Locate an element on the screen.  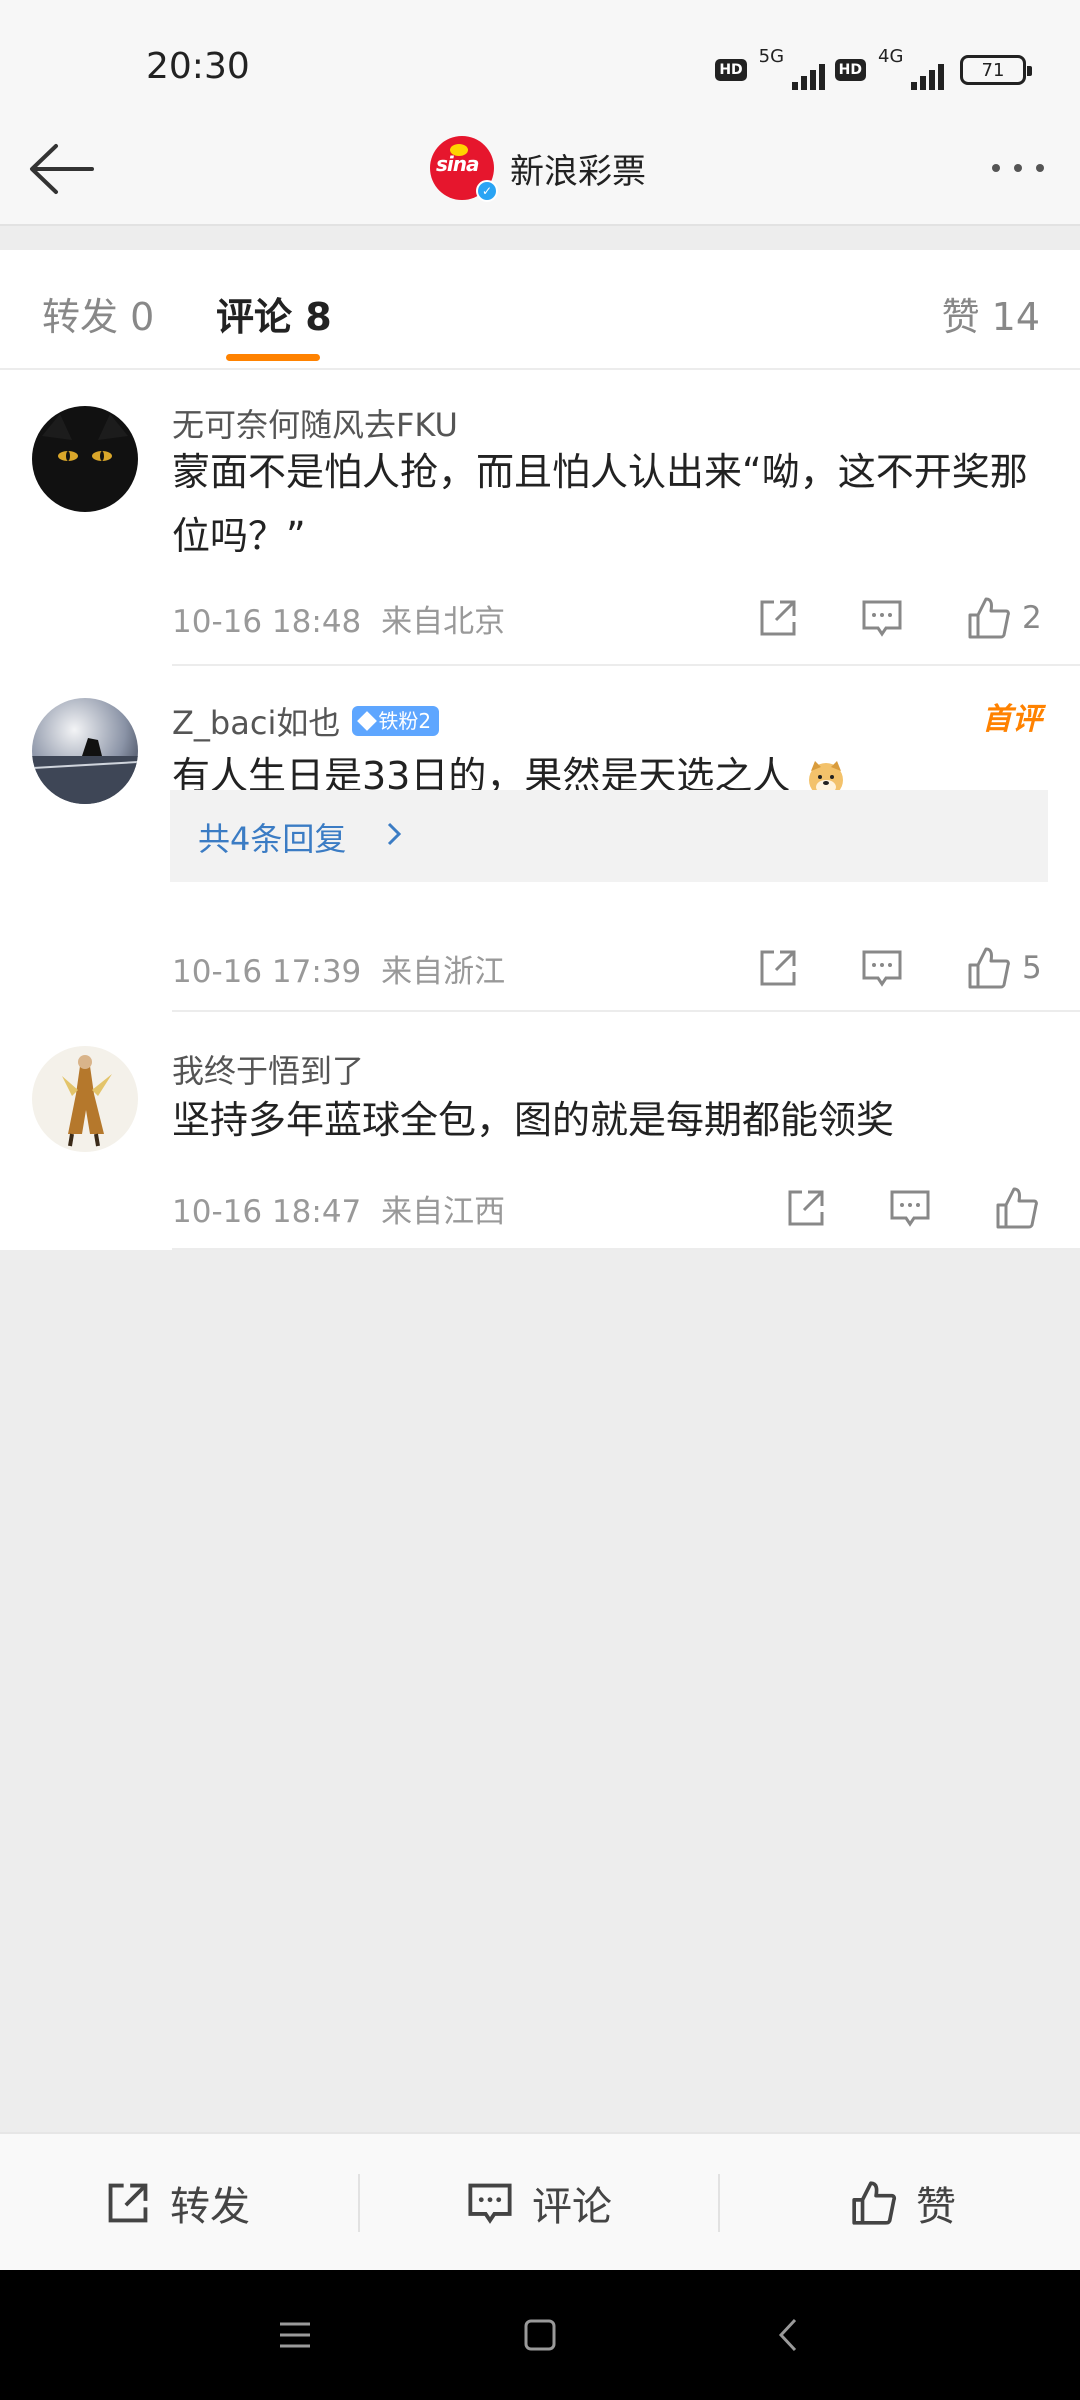
more-options-icon is located at coordinates (1018, 168).